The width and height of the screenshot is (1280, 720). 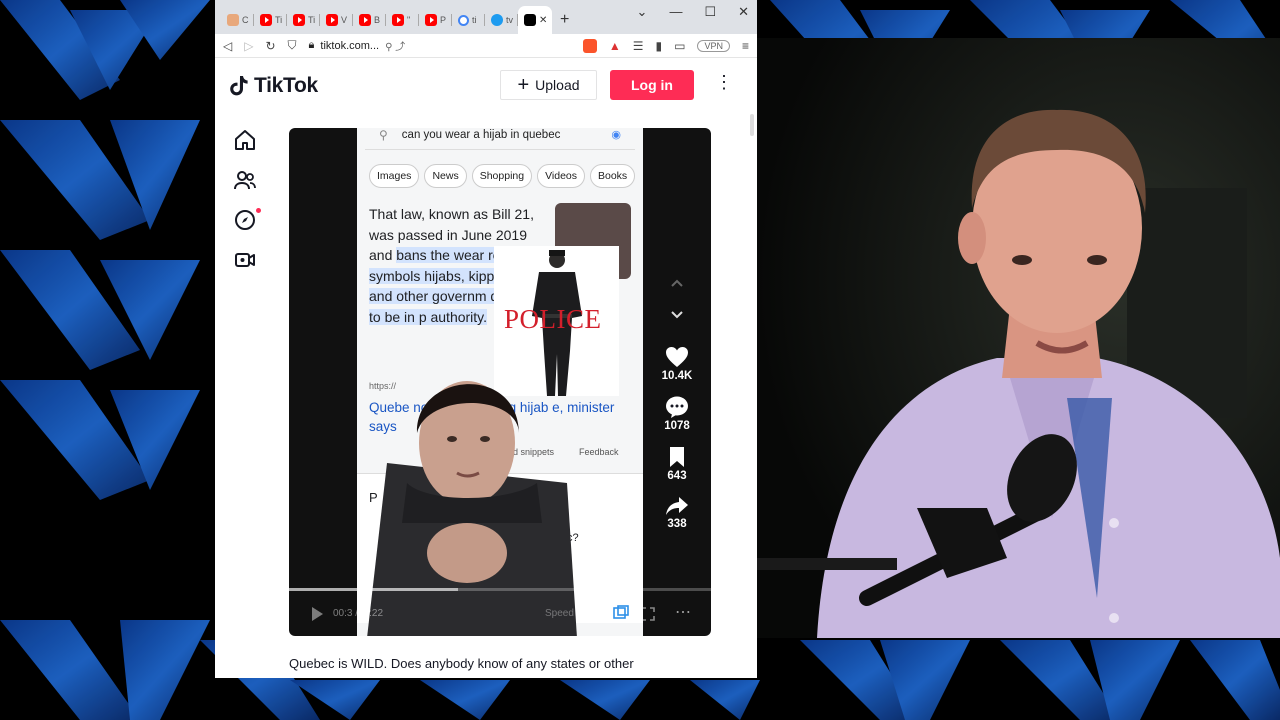 I want to click on chip: News, so click(x=445, y=176).